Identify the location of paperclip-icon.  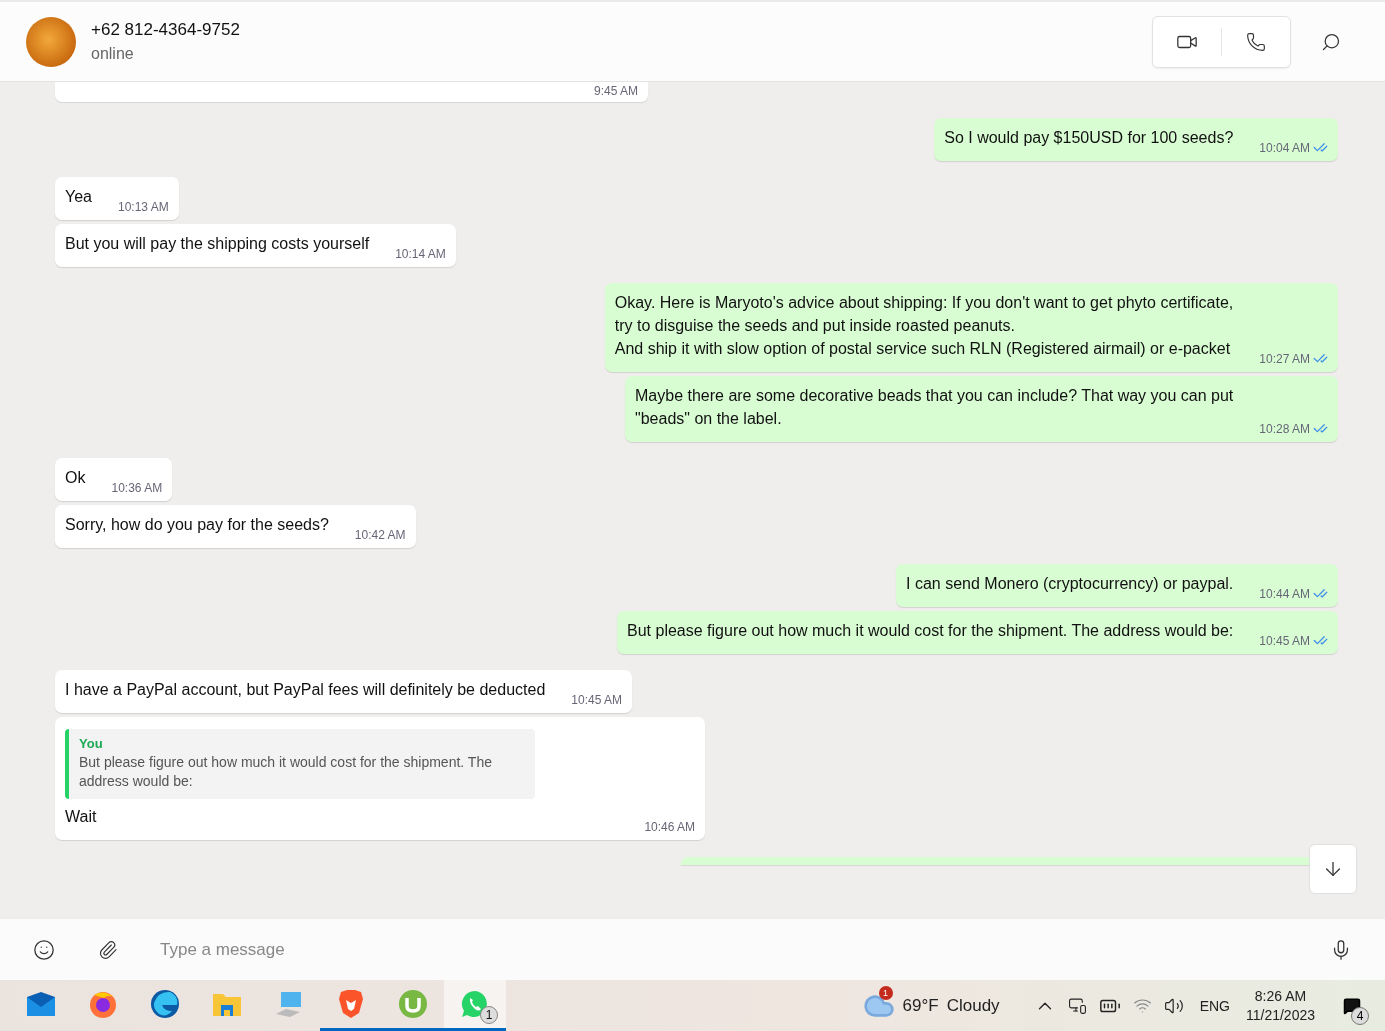
(108, 949).